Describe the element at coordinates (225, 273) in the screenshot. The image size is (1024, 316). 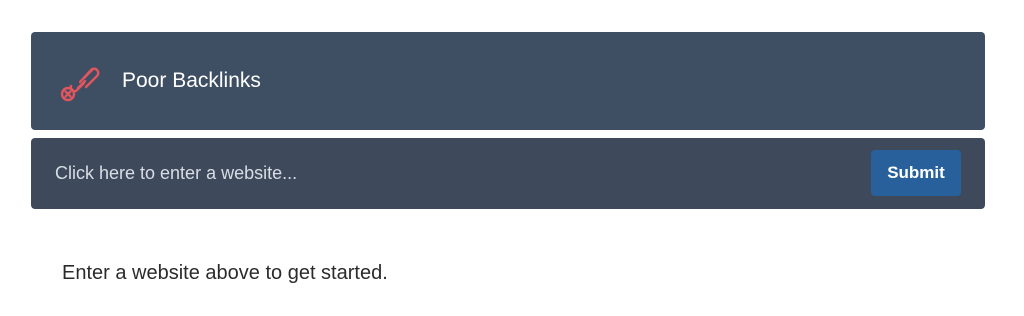
I see `helper-text: Enter a website above to get started.` at that location.